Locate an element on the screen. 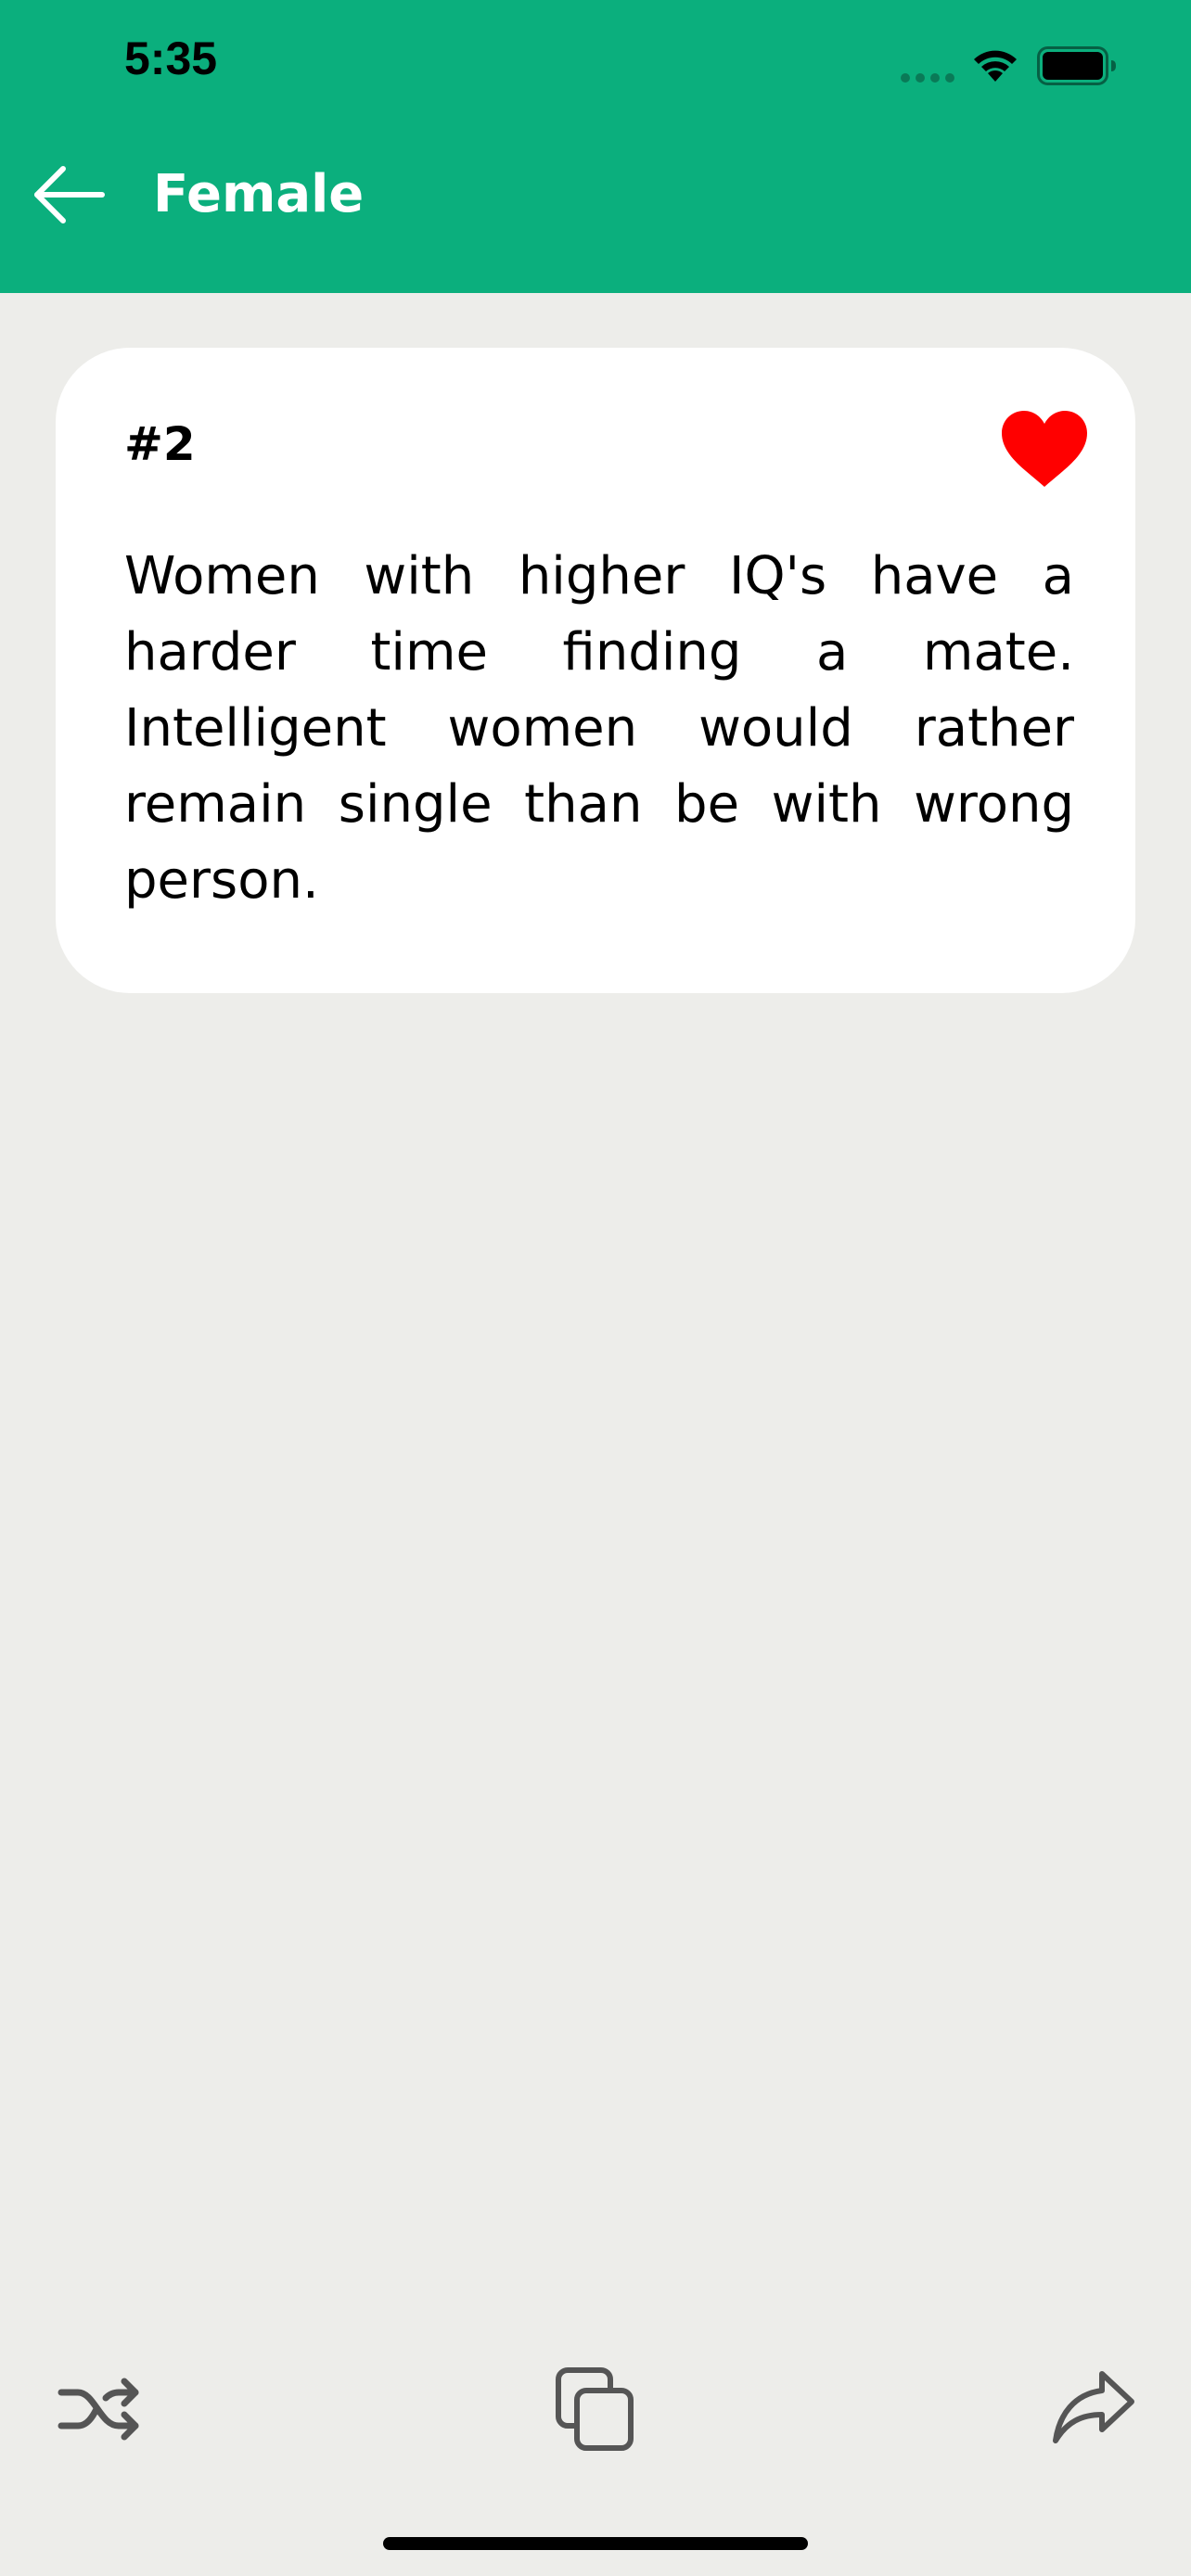  shuffle-icon is located at coordinates (98, 2409).